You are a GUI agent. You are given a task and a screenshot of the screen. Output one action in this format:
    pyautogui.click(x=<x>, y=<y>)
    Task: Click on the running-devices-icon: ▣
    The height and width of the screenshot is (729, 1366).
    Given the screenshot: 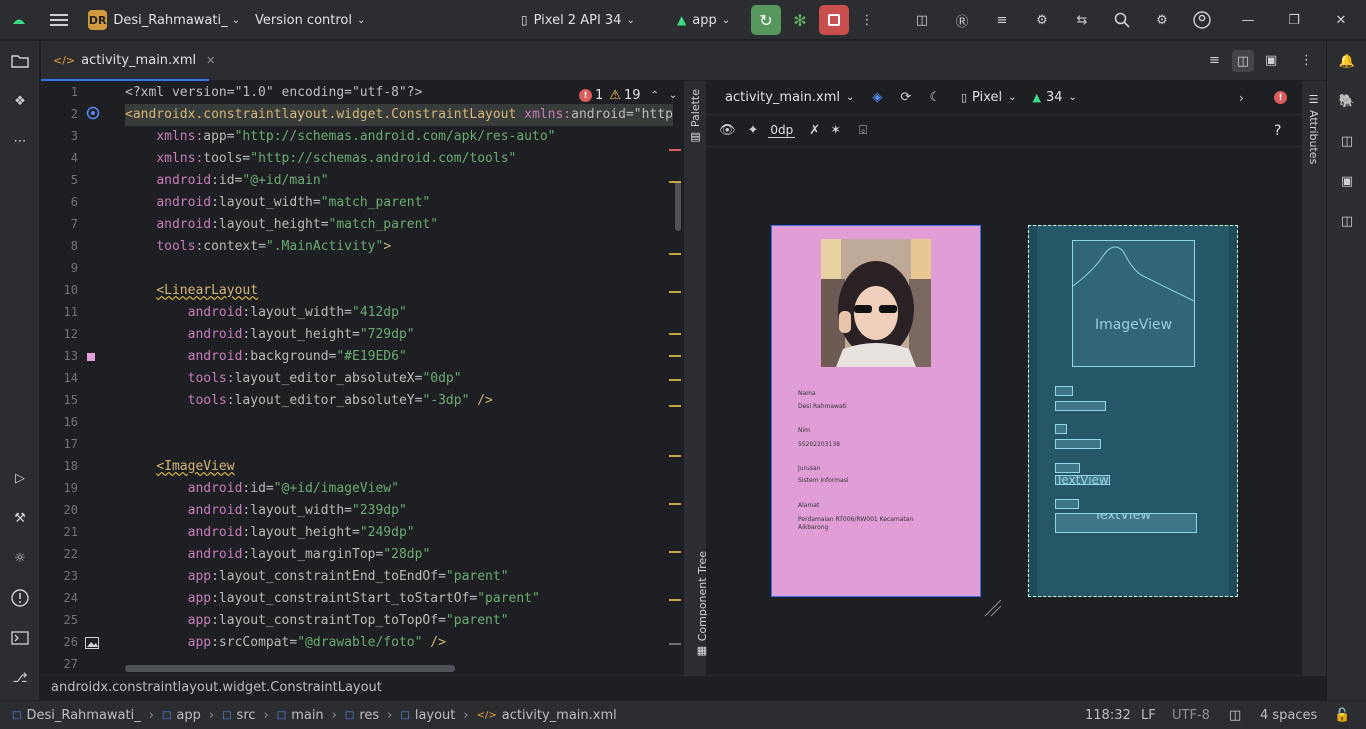 What is the action you would take?
    pyautogui.click(x=1346, y=181)
    